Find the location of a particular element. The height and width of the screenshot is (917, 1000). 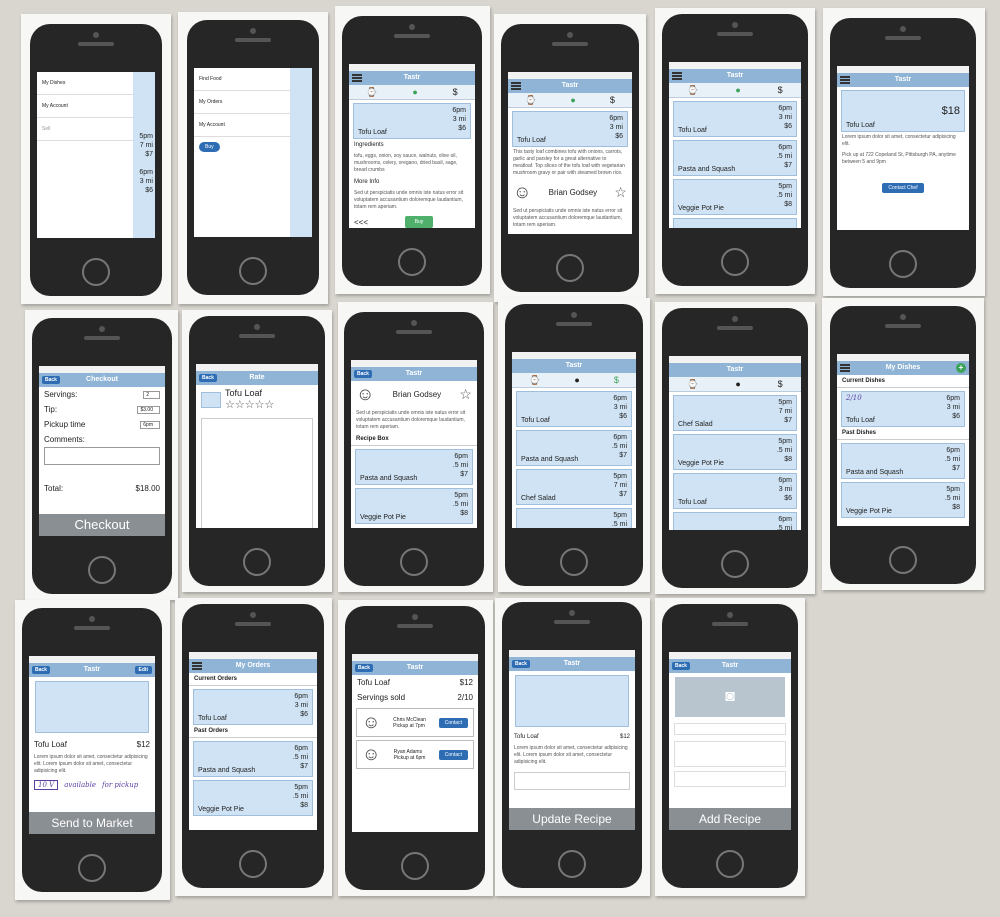

buy-button: Buy is located at coordinates (419, 222).